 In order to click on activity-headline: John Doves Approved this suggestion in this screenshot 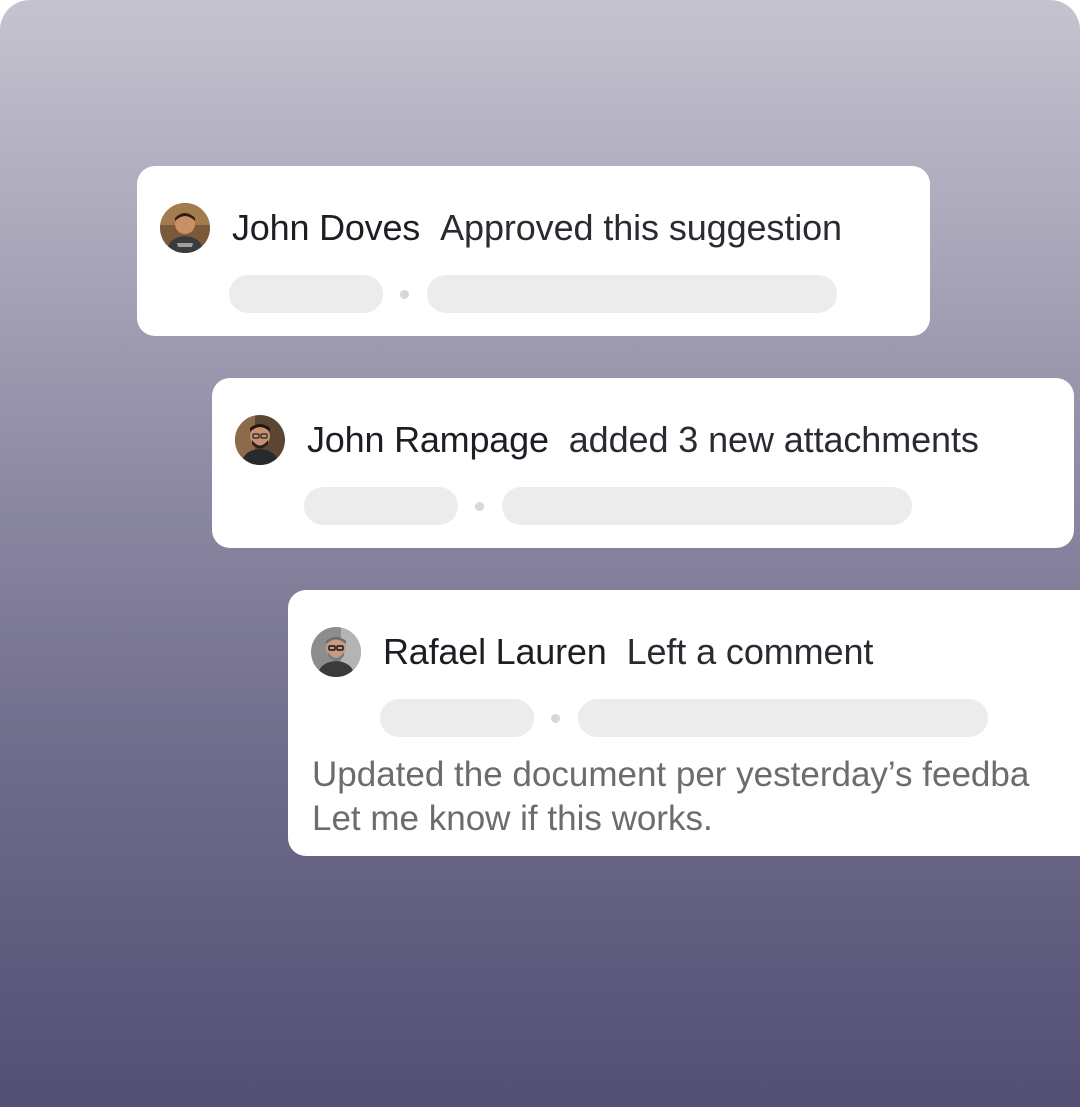, I will do `click(537, 228)`.